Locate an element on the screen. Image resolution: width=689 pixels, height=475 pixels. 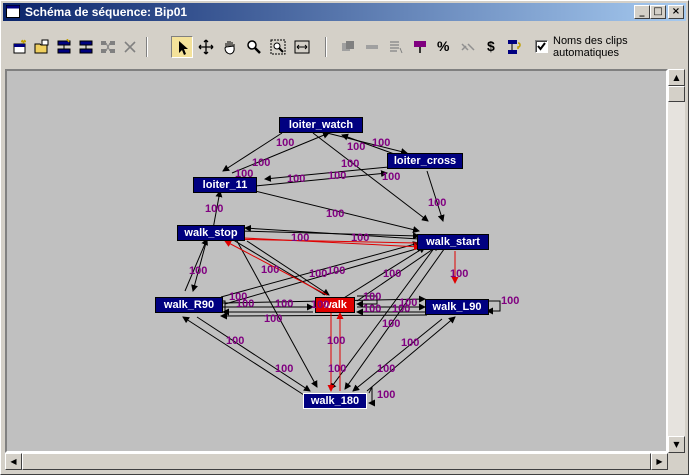
clip-node-loiter-cross: loiter_cross is located at coordinates (425, 161).